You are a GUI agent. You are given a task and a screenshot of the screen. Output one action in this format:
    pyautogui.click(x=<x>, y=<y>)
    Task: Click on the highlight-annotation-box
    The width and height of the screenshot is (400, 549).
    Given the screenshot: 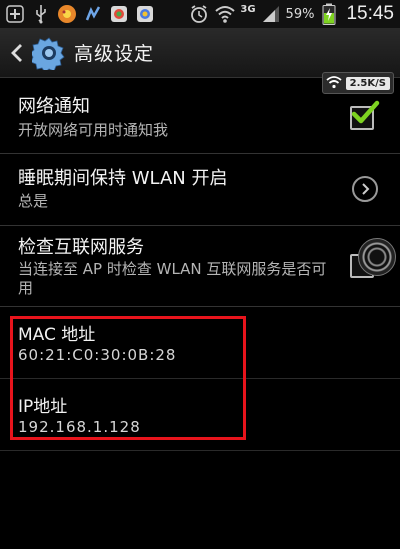 What is the action you would take?
    pyautogui.click(x=128, y=378)
    